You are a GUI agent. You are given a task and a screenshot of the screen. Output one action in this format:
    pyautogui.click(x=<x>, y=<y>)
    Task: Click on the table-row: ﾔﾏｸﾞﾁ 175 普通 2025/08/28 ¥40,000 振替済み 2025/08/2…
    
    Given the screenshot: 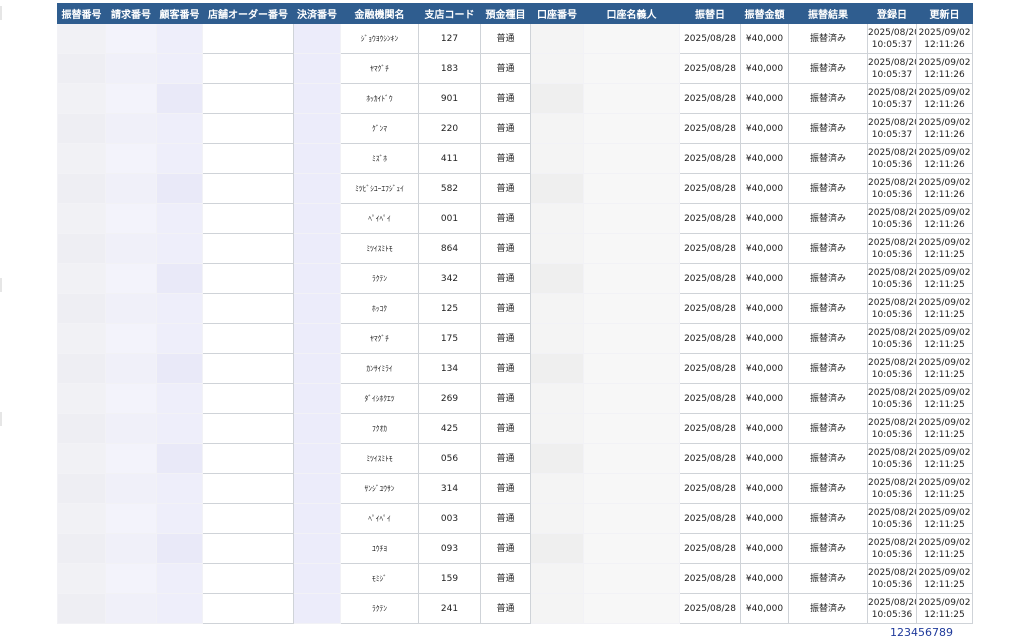 What is the action you would take?
    pyautogui.click(x=515, y=338)
    